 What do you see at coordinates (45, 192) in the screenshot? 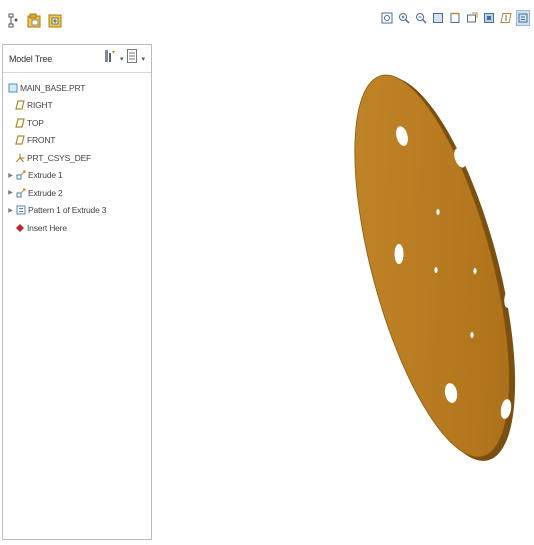
I see `tree-item-label: Extrude 2` at bounding box center [45, 192].